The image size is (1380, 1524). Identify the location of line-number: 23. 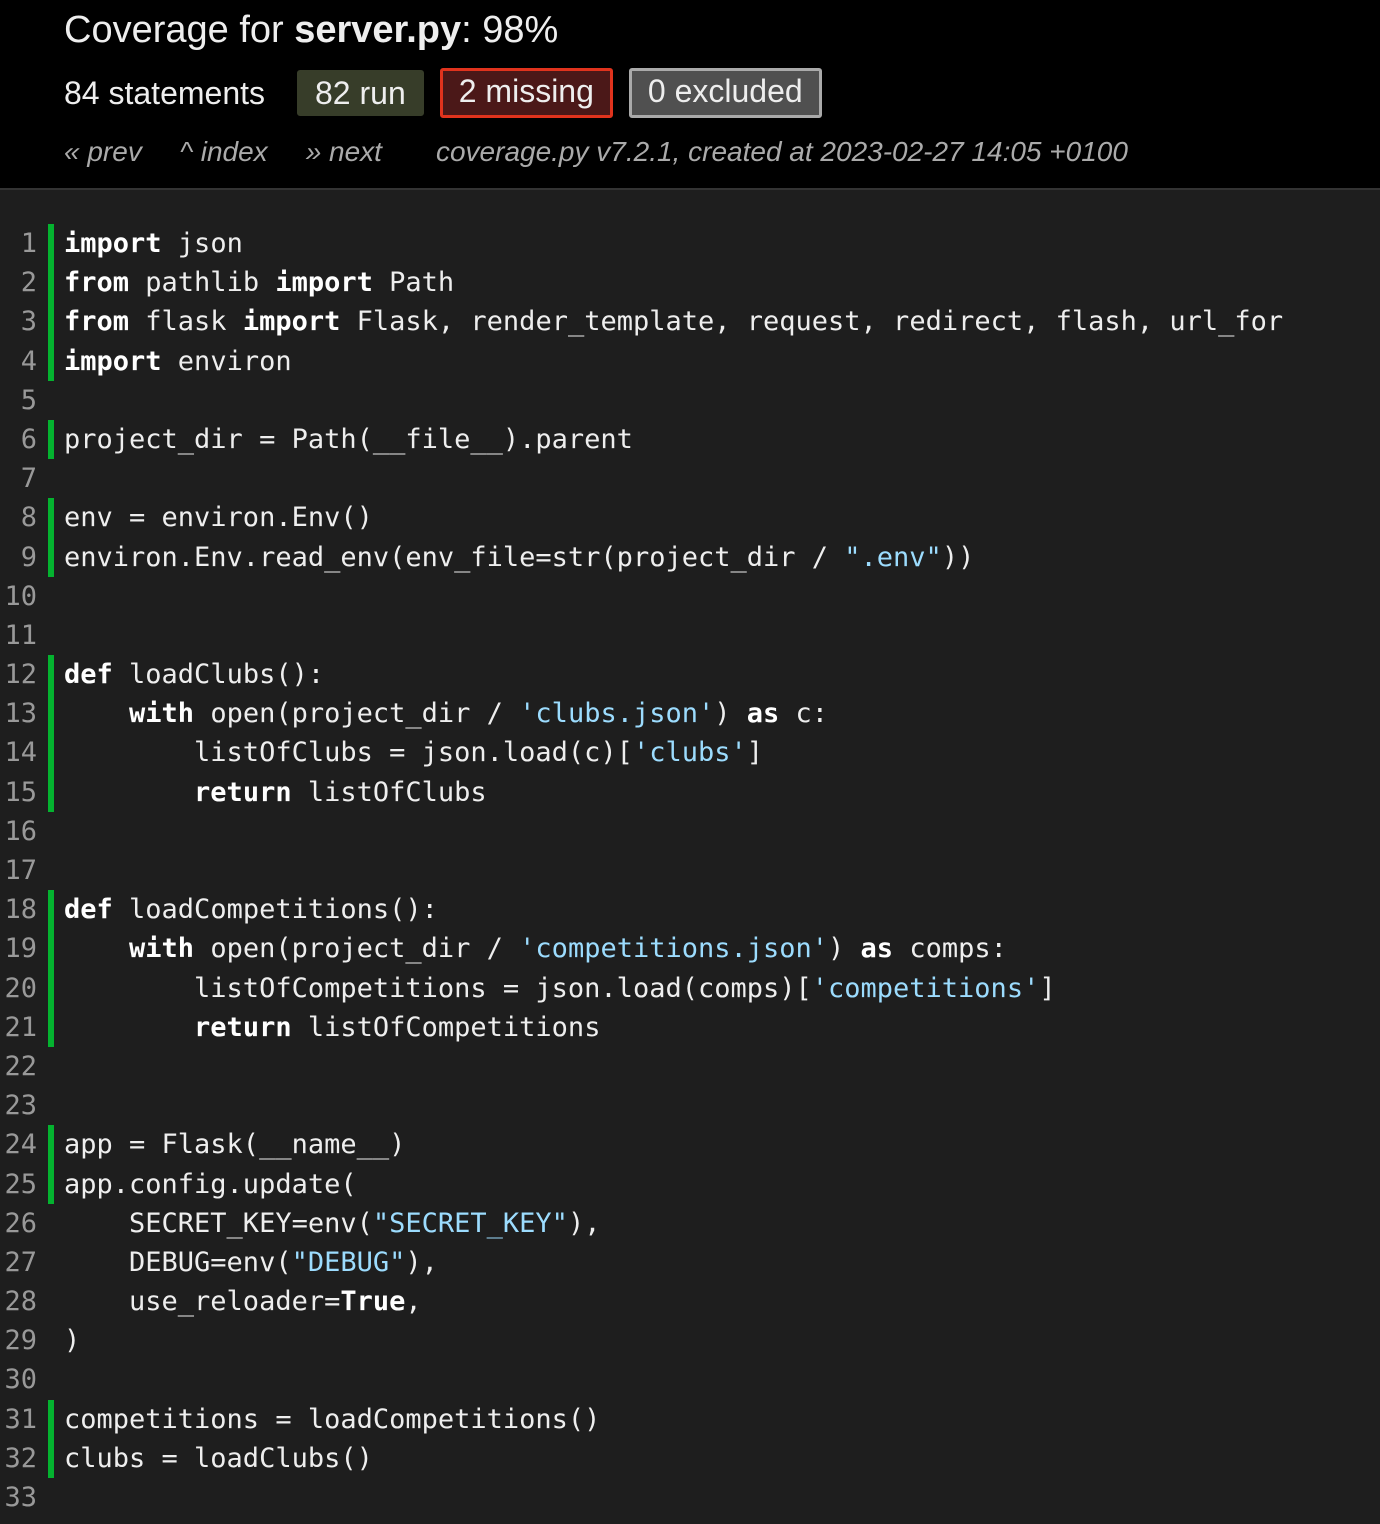
(18, 1105).